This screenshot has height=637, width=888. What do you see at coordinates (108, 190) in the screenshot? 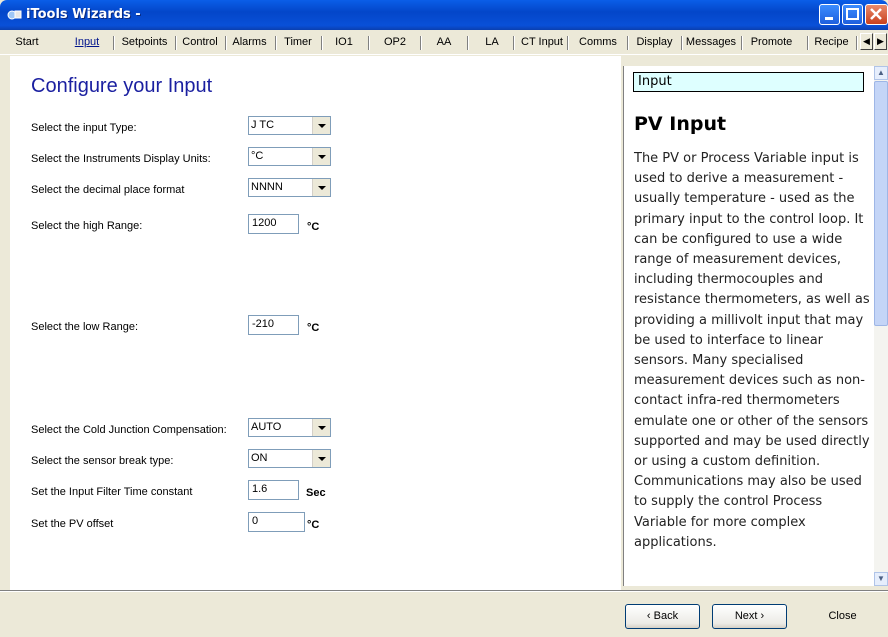
I see `decimal-format-label: Select the decimal place format` at bounding box center [108, 190].